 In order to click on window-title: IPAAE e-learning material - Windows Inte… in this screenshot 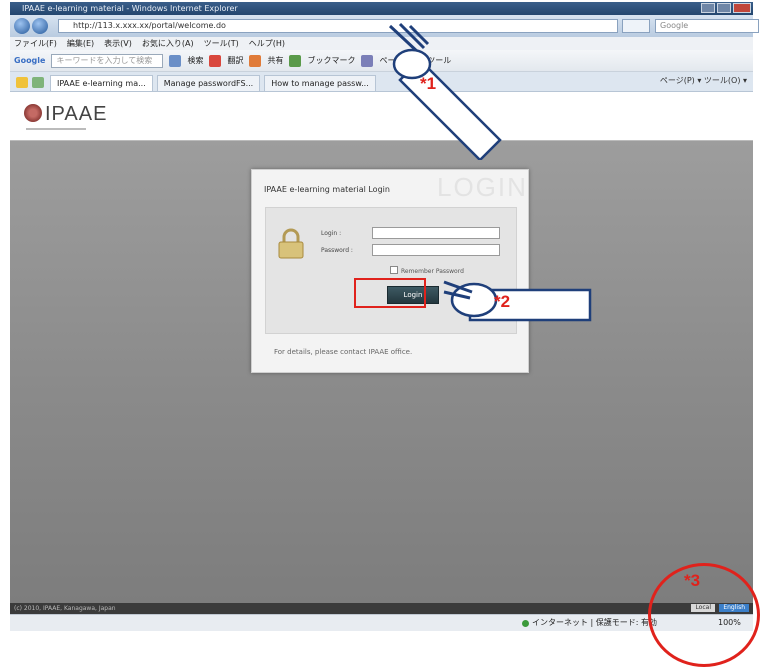, I will do `click(130, 8)`.